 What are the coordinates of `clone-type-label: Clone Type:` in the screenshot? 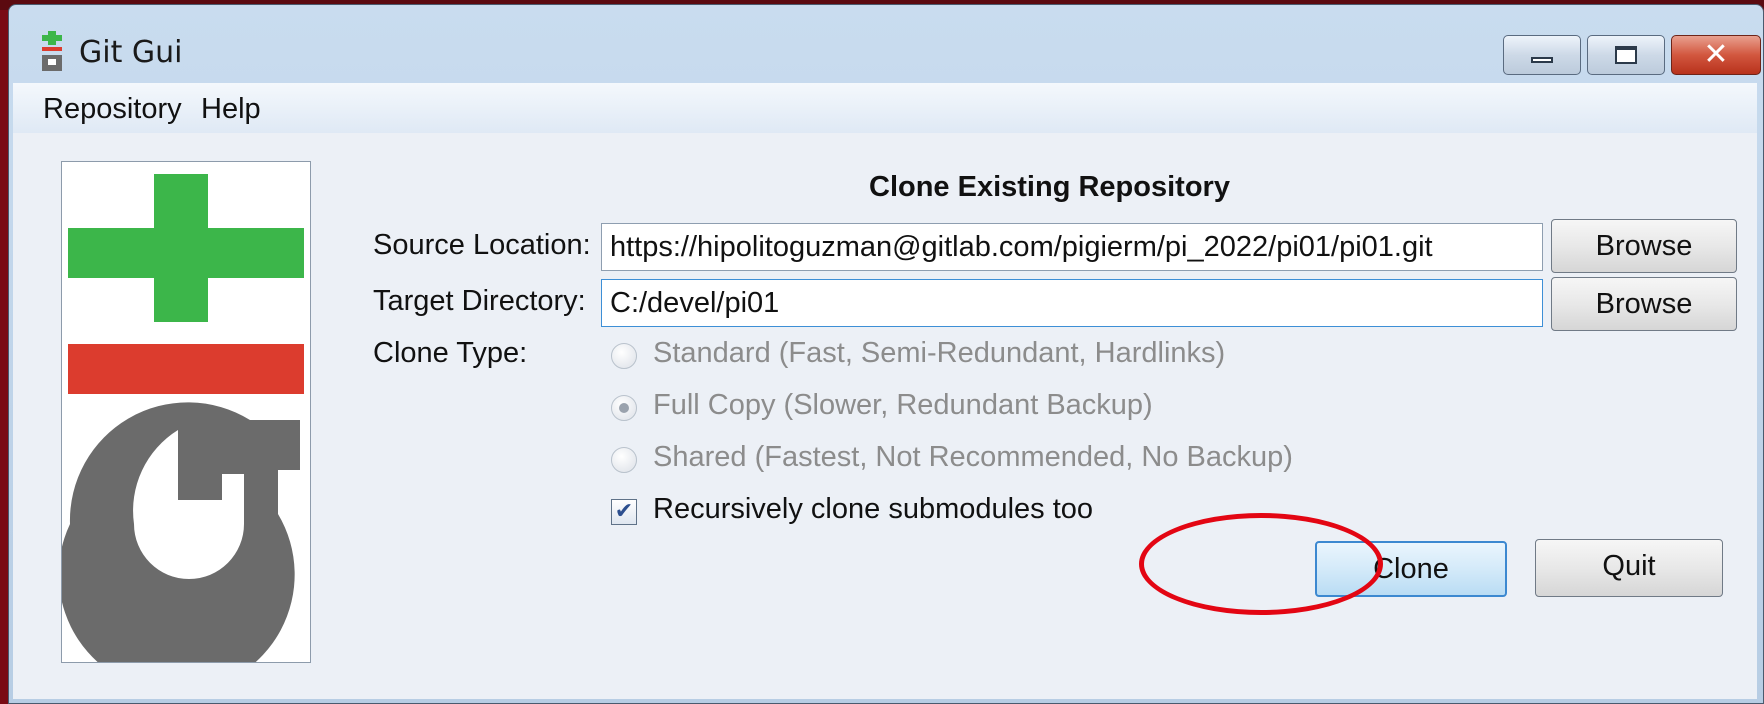 It's located at (450, 353).